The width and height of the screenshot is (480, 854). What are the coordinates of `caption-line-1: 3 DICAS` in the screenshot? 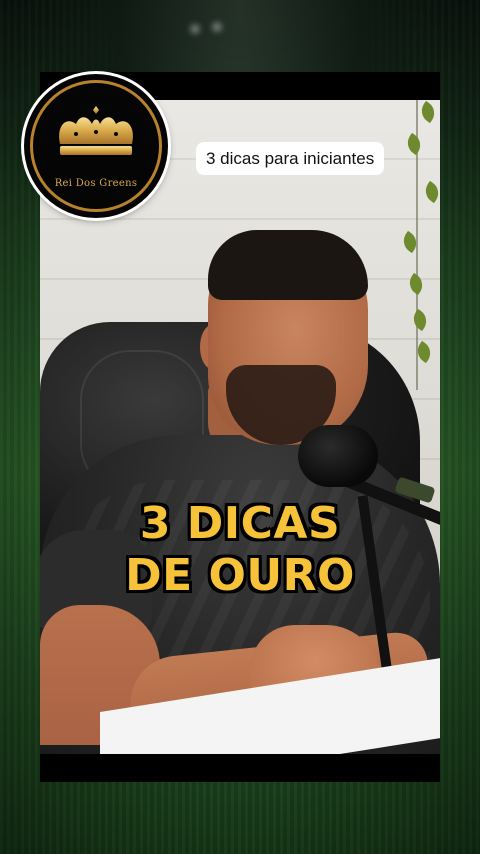 It's located at (240, 523).